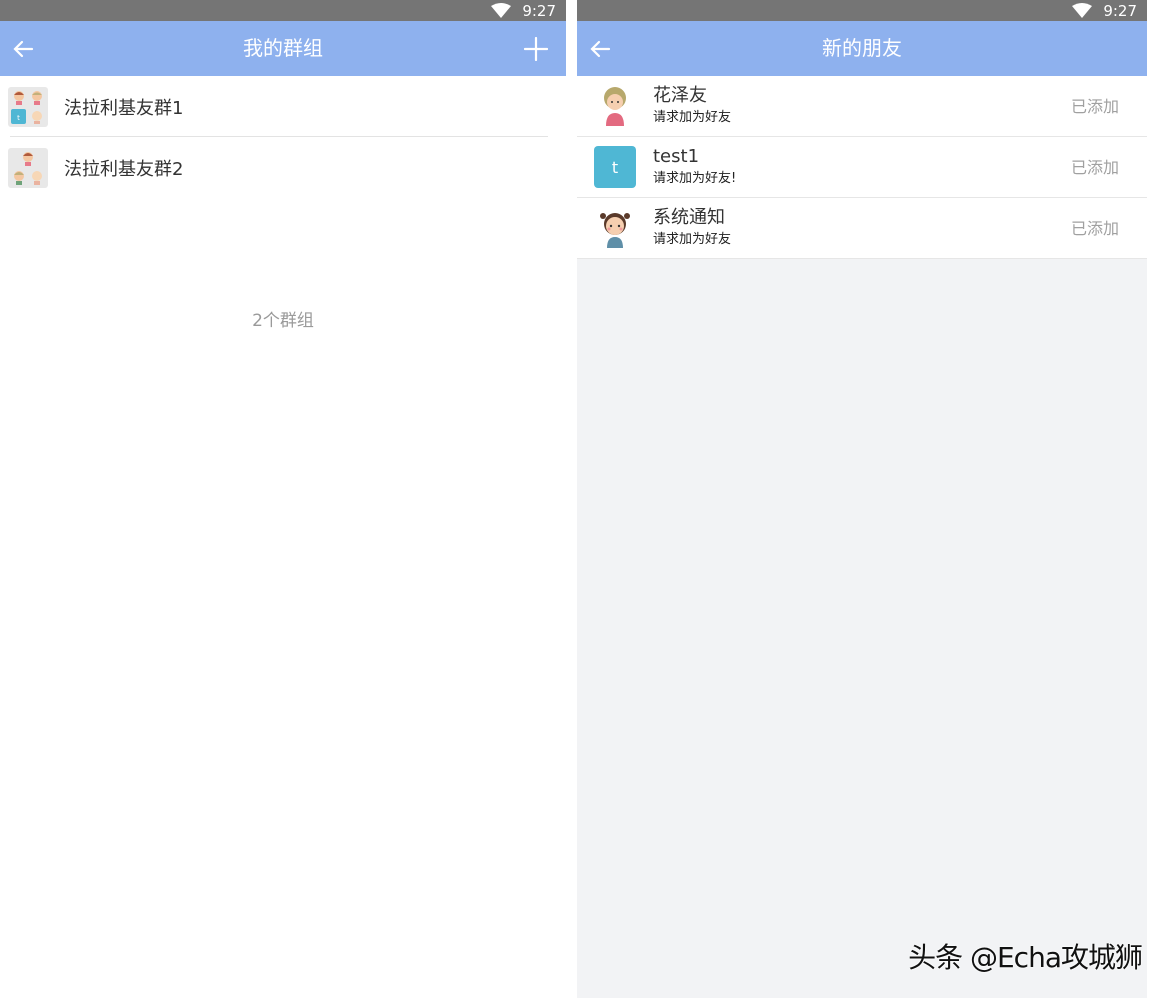 This screenshot has width=1168, height=998. I want to click on user-avatar-icon: t, so click(615, 167).